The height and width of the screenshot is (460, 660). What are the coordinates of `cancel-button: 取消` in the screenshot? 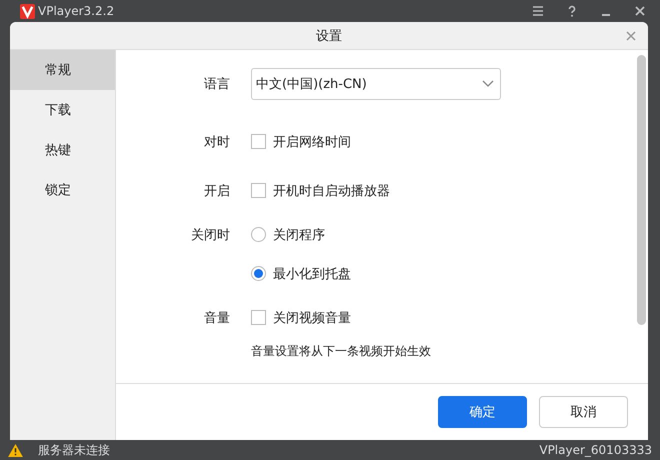 It's located at (583, 412).